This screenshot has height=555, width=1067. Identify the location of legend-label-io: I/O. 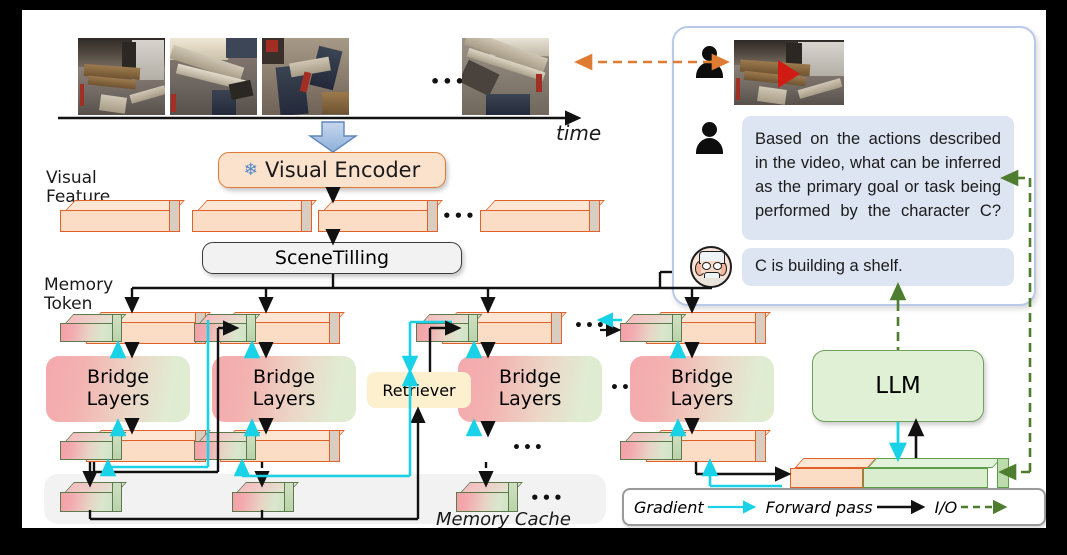
(946, 507).